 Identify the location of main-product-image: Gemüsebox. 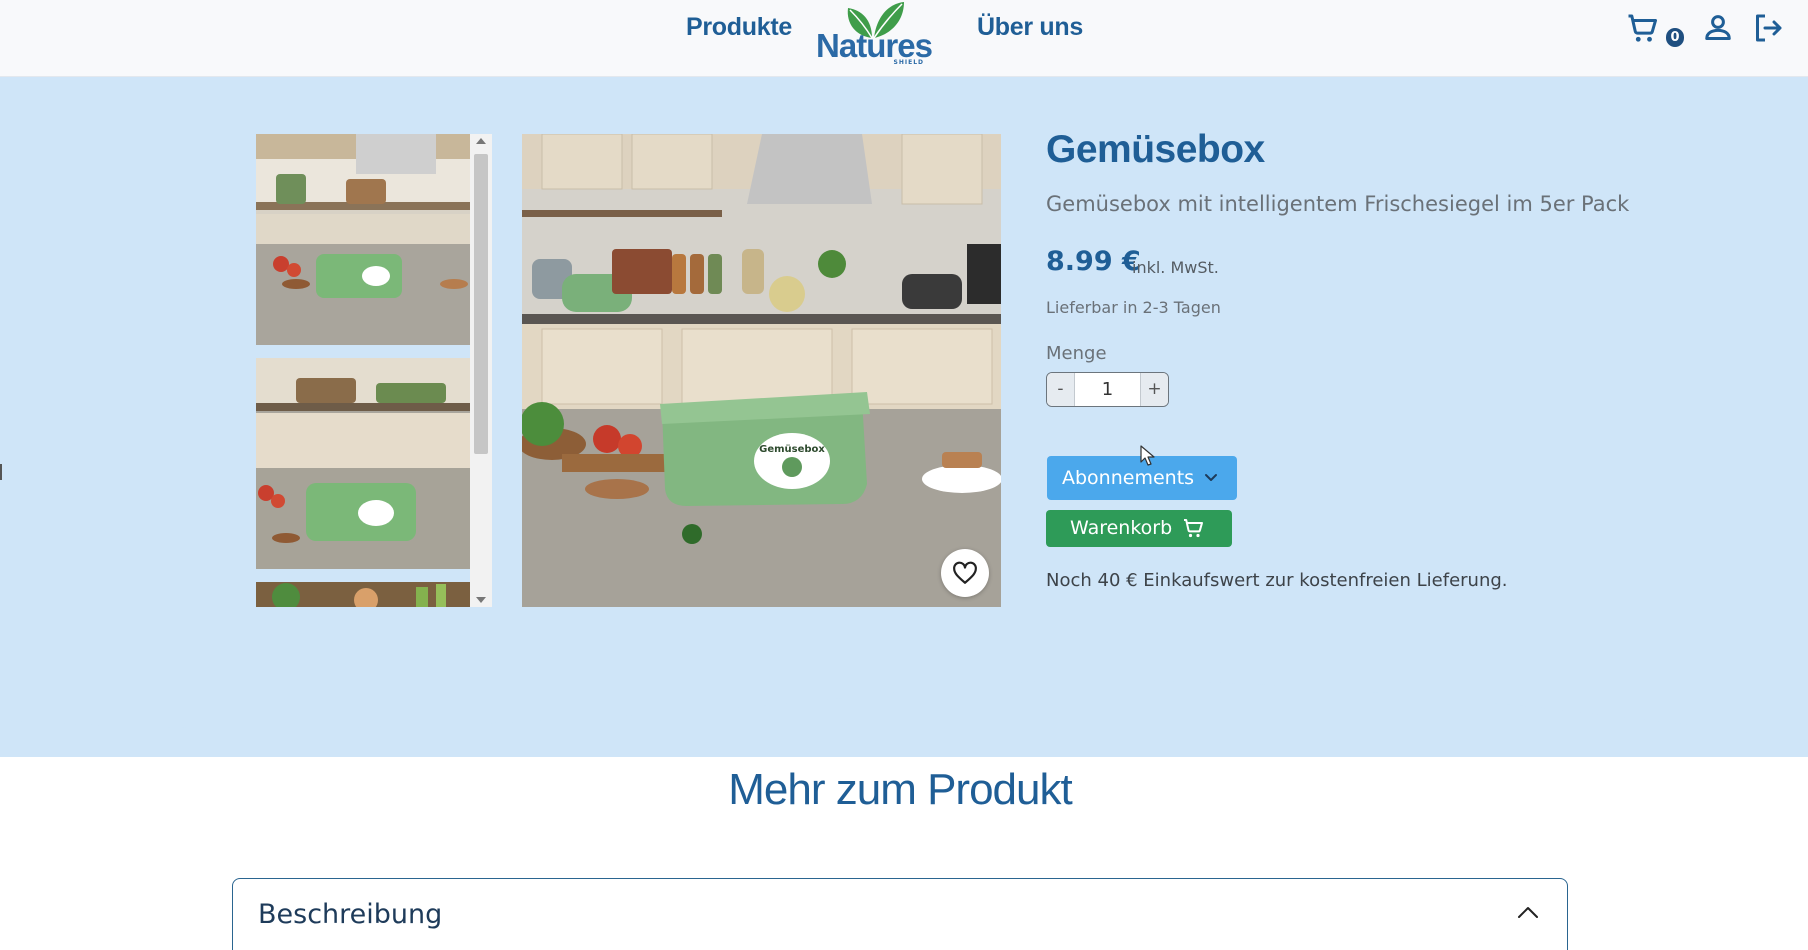
(761, 370).